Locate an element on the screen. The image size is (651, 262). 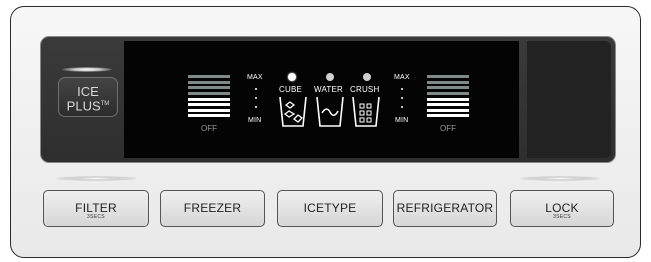
water-indicator-led is located at coordinates (330, 77).